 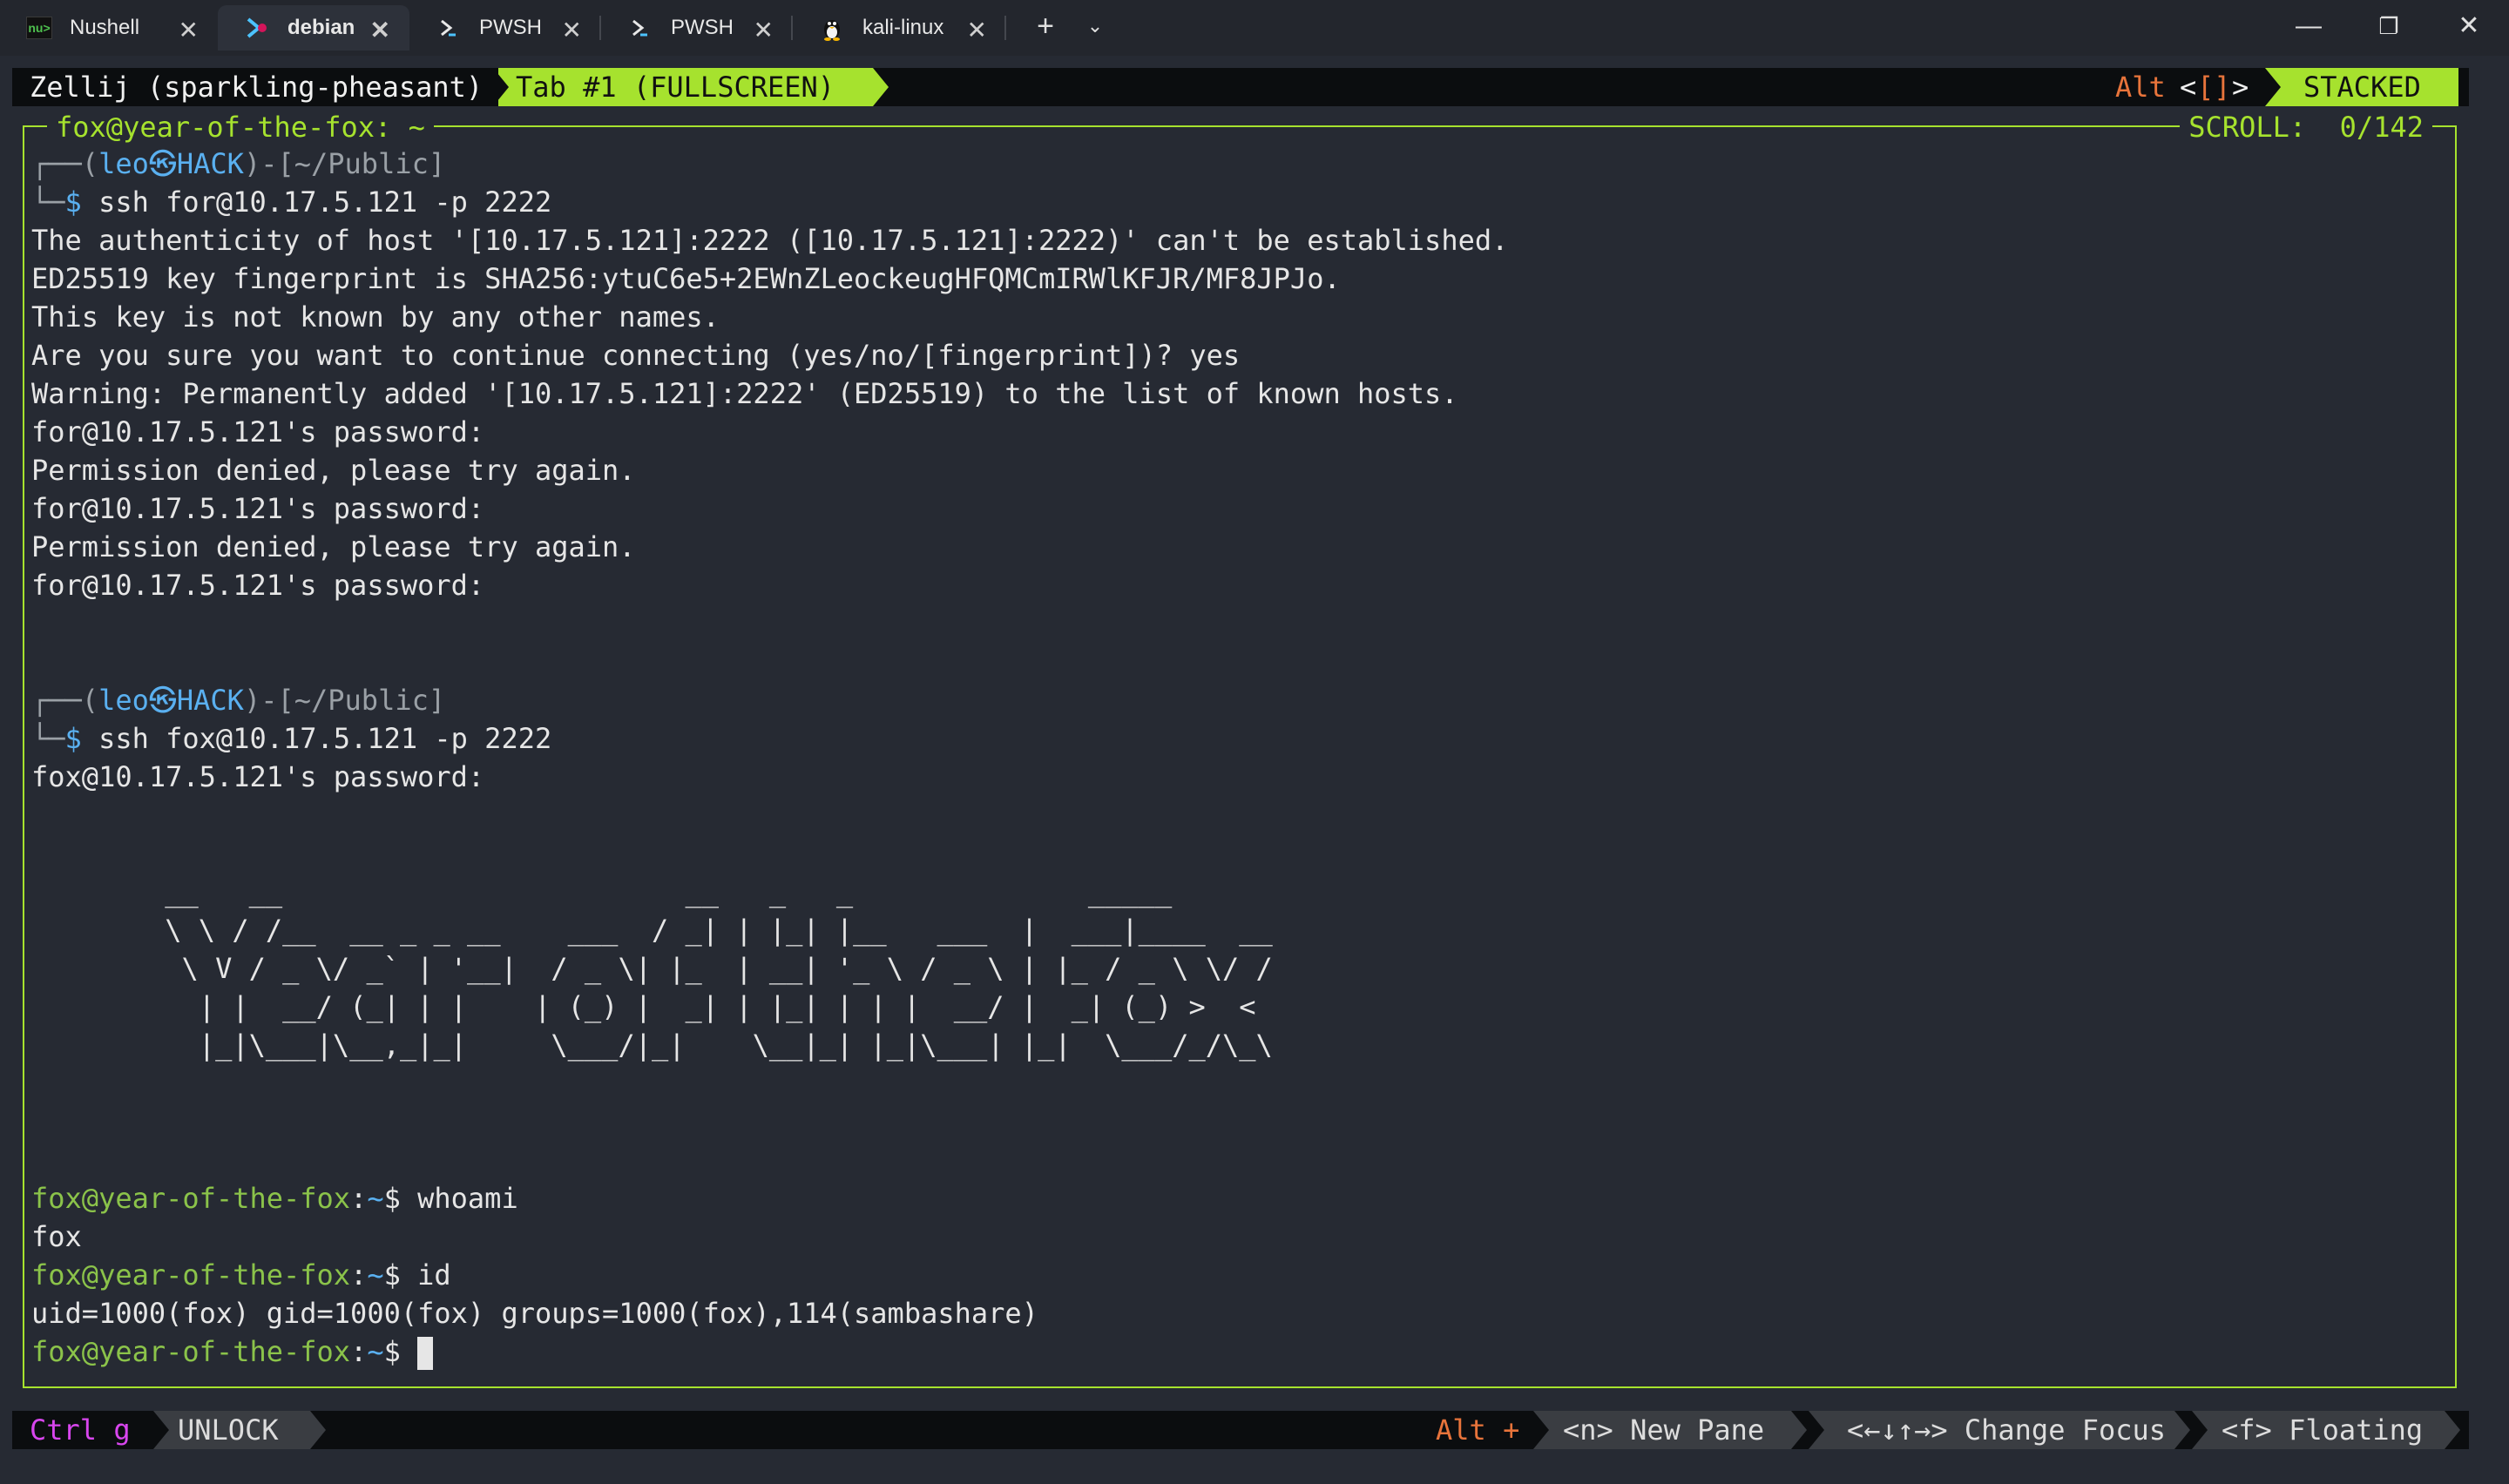 I want to click on pane-title: fox@year-of-the-fox: ~, so click(x=240, y=127).